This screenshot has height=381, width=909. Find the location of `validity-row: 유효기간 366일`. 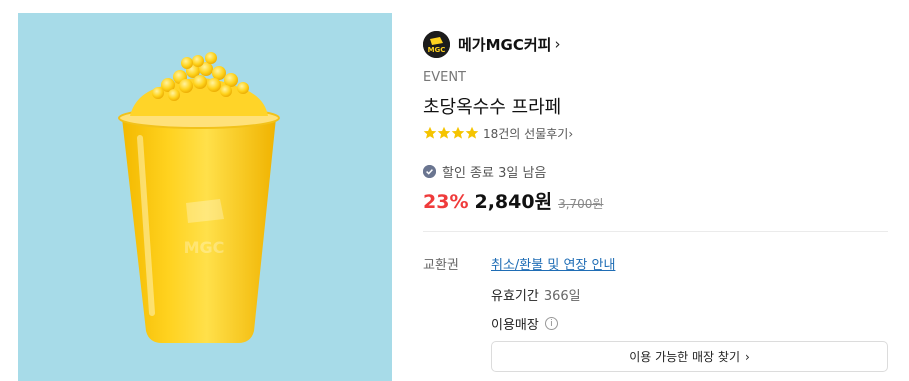

validity-row: 유효기간 366일 is located at coordinates (536, 294).